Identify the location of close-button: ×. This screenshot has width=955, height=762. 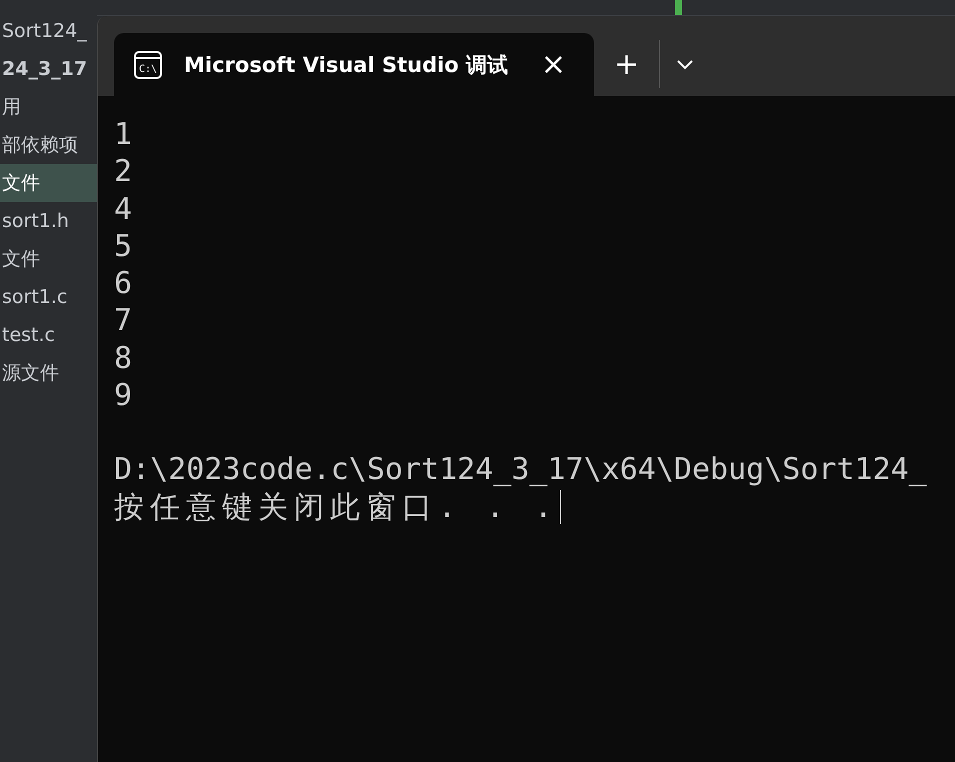
(553, 65).